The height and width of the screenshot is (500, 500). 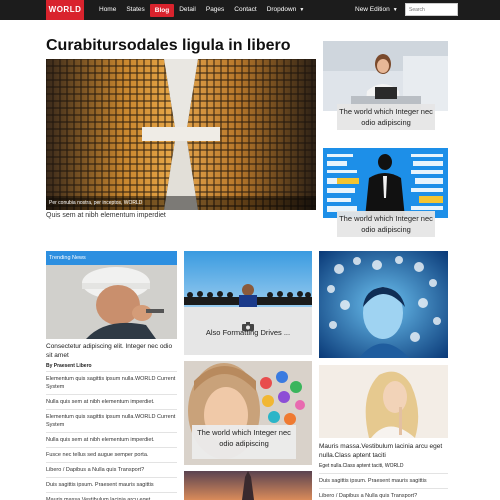 What do you see at coordinates (281, 9) in the screenshot?
I see `nav-dropdown-label: Dropdown` at bounding box center [281, 9].